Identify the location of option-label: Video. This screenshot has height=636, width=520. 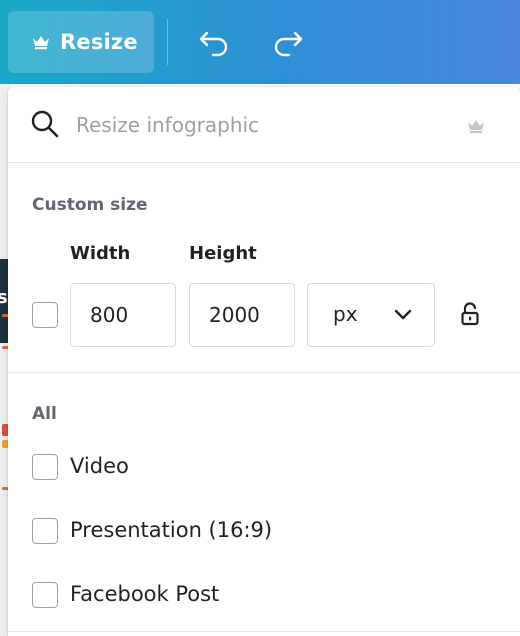
(99, 466).